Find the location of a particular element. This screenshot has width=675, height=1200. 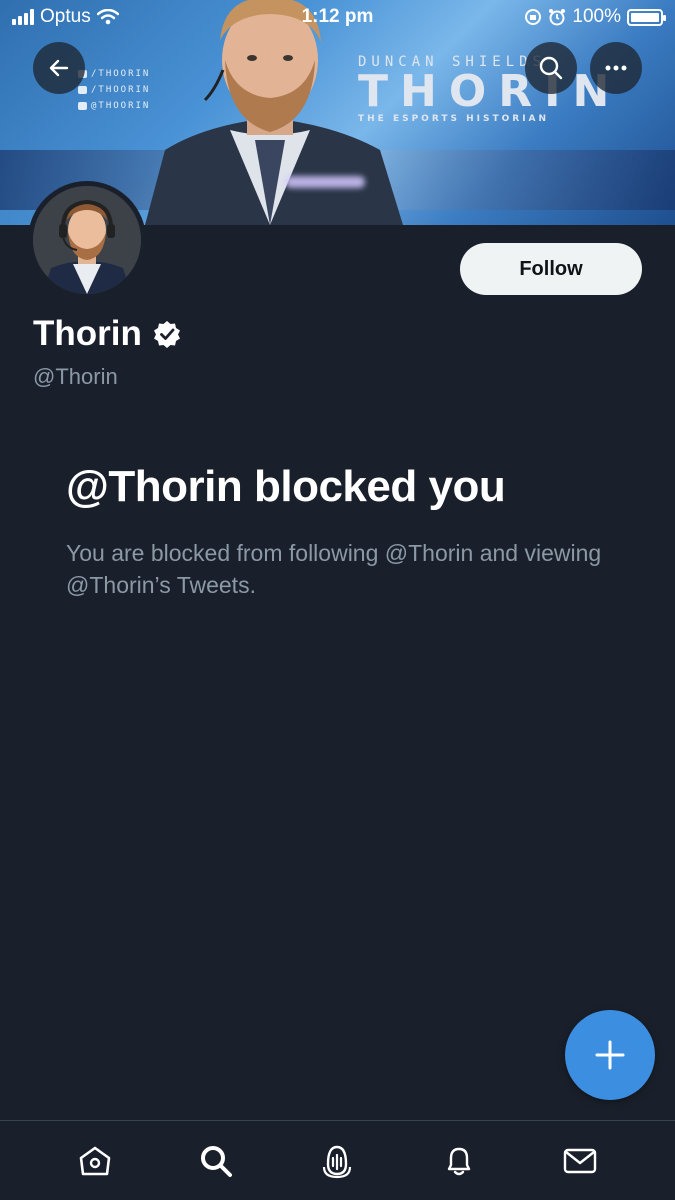

signal-icon is located at coordinates (23, 17).